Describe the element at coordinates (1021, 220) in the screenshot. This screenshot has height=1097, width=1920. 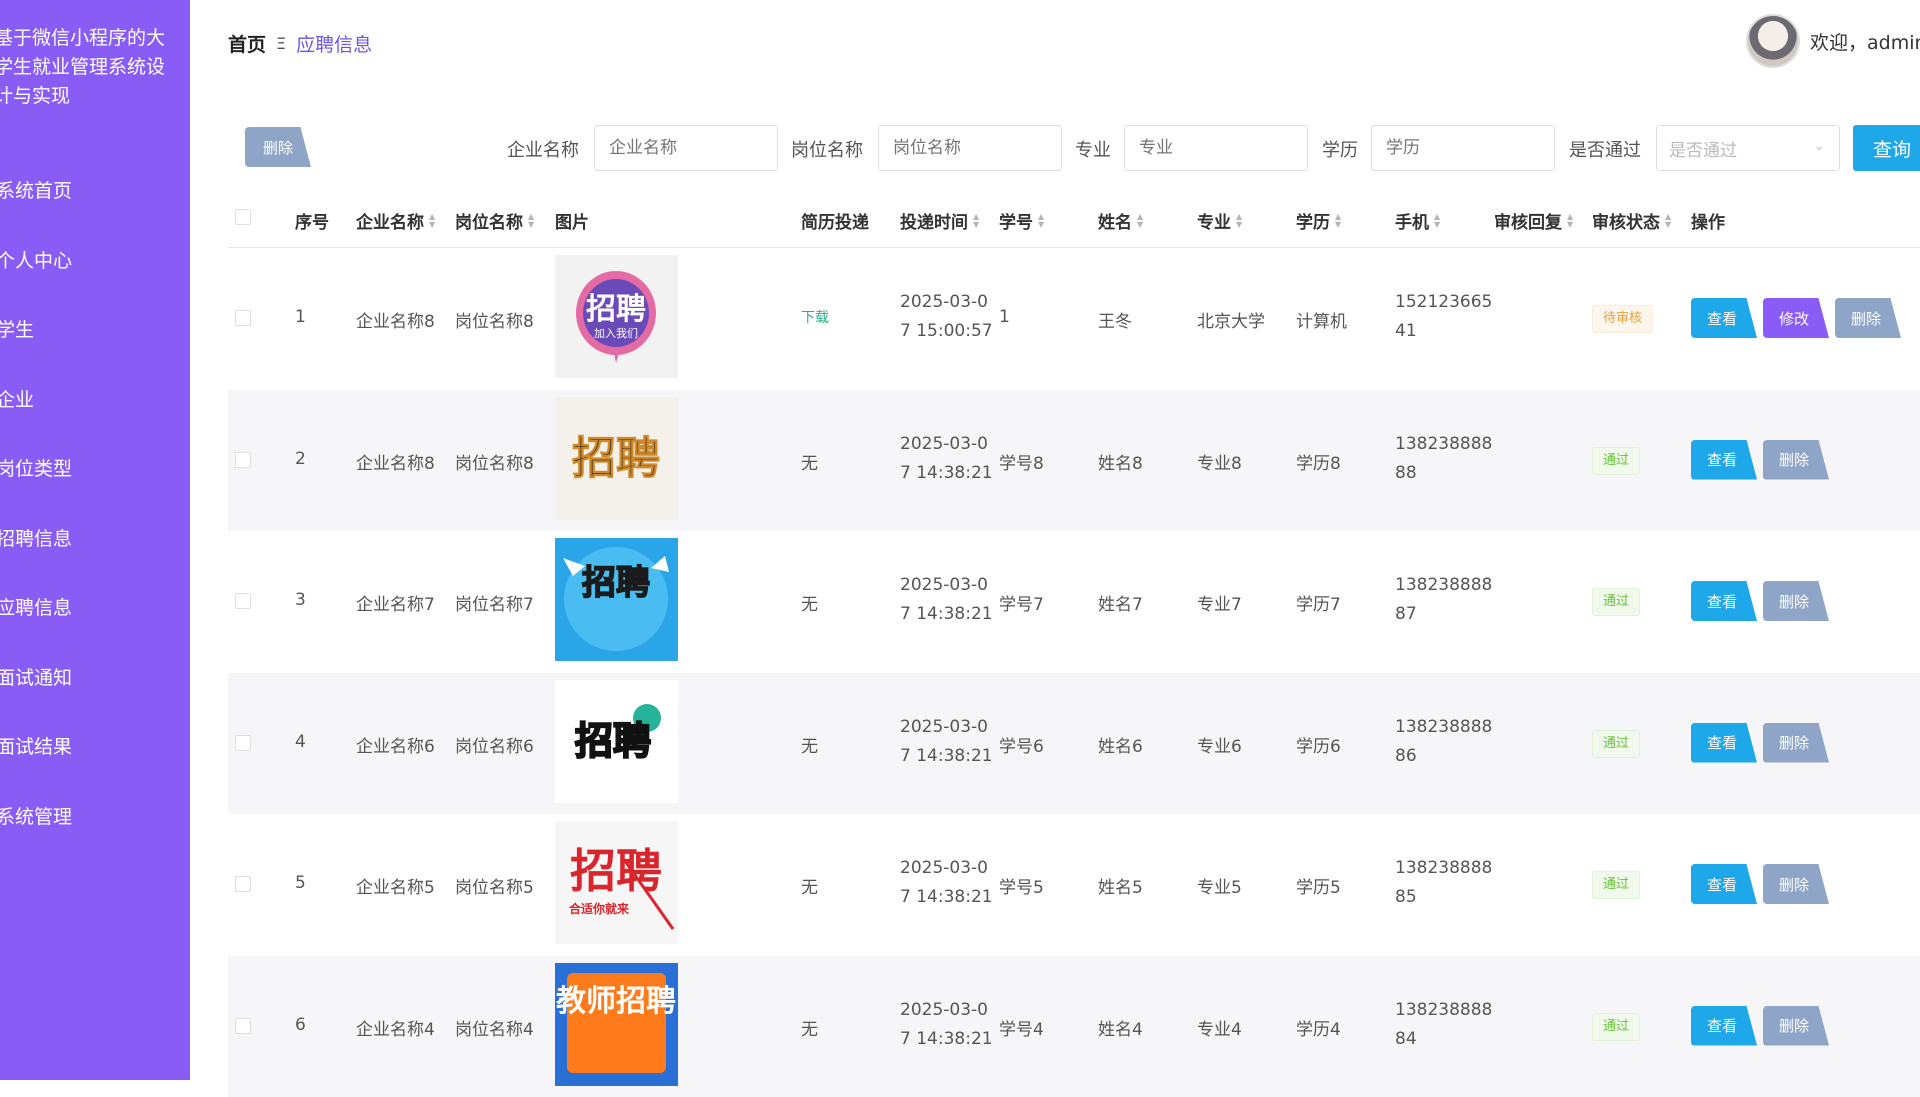
I see `header-student-no: 学号▲▼` at that location.